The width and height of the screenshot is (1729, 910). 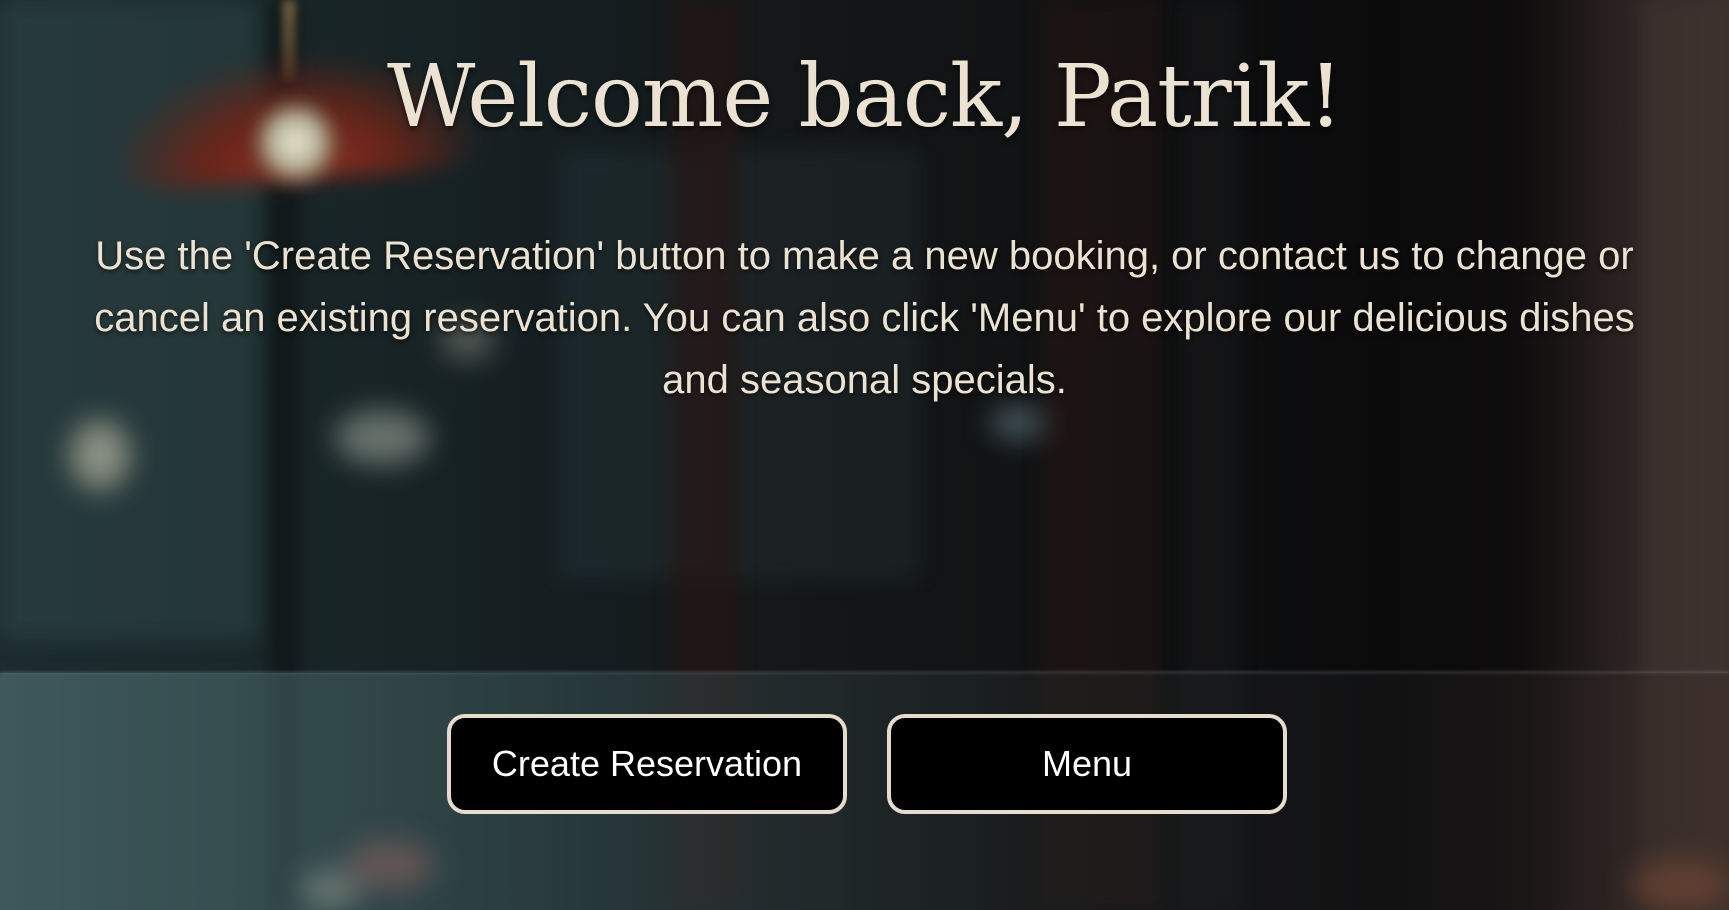 I want to click on welcome-heading: Welcome back, Patrik!, so click(x=865, y=97).